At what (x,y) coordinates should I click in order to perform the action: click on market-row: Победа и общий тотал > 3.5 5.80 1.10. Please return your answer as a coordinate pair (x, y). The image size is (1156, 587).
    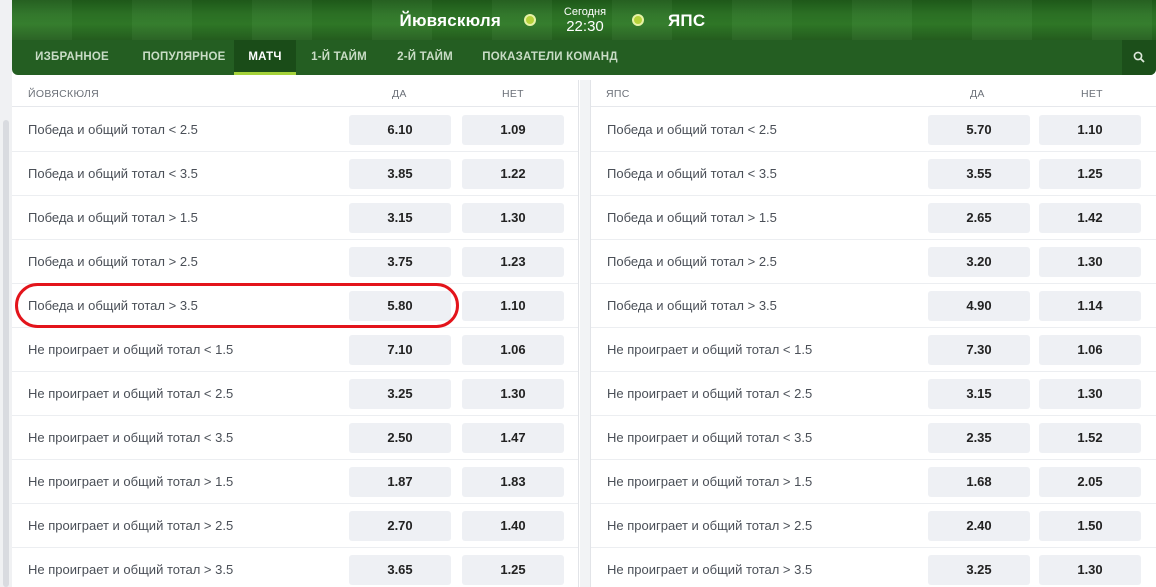
    Looking at the image, I should click on (295, 306).